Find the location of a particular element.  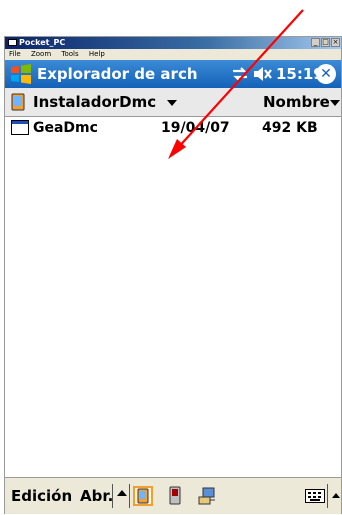

file-date: 19/04/07 is located at coordinates (195, 128).